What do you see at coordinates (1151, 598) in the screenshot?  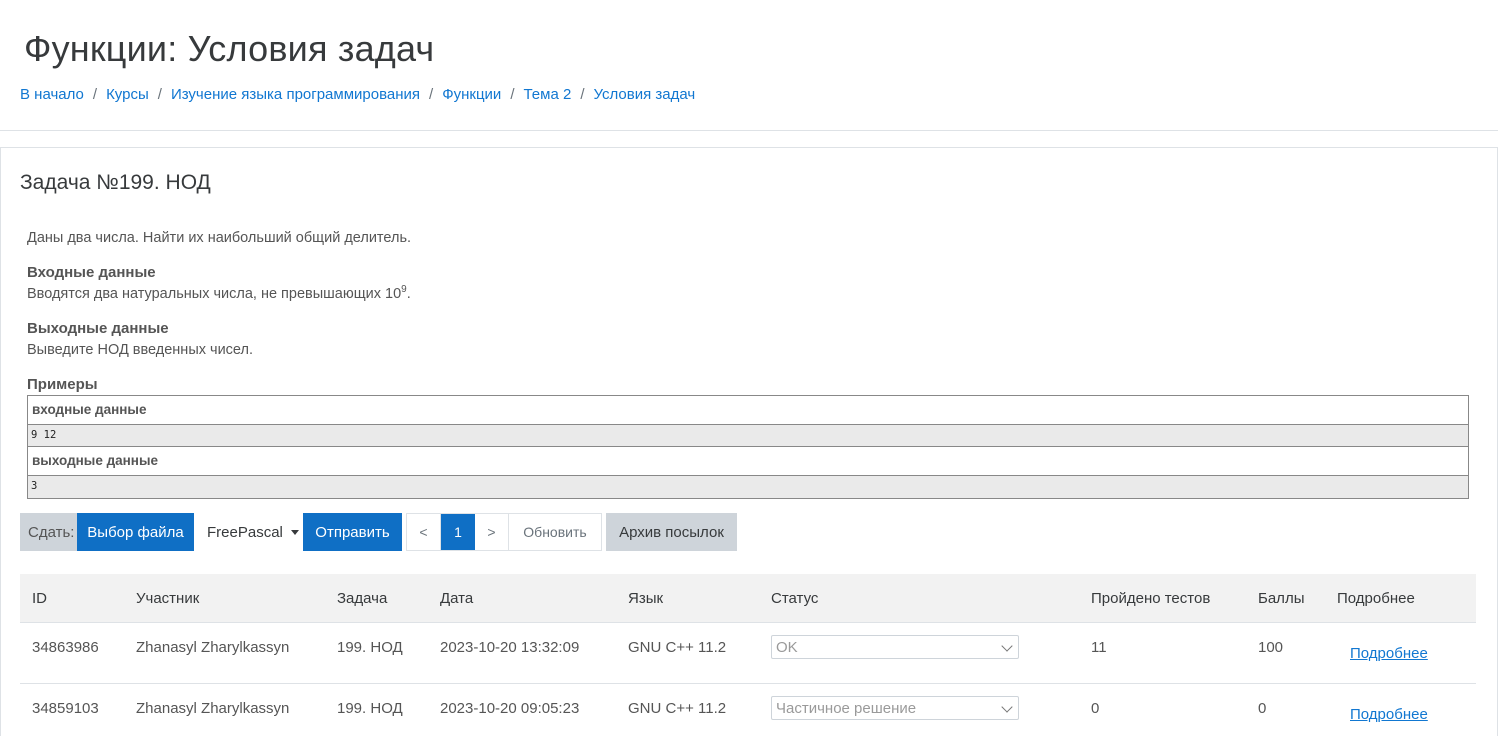 I see `column-header-tests: Пройдено тестов` at bounding box center [1151, 598].